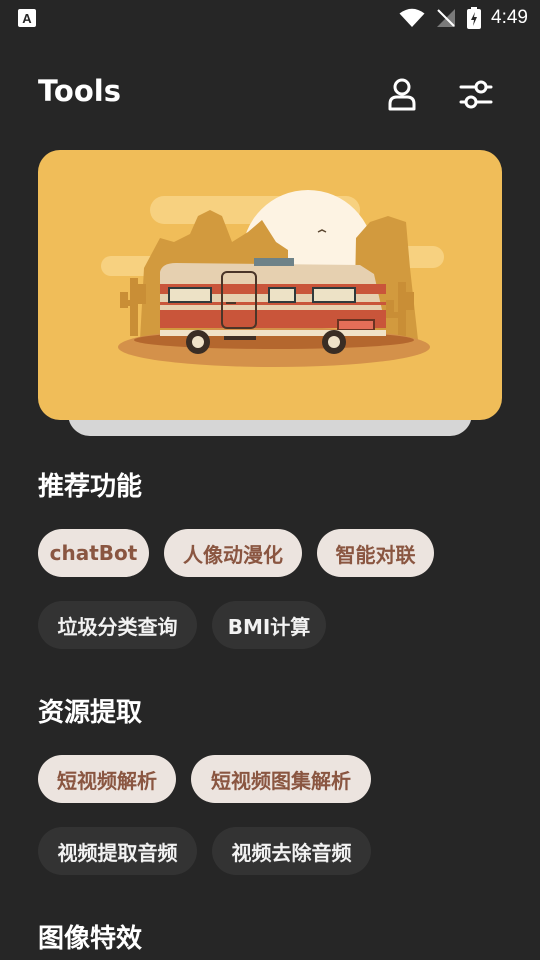 The width and height of the screenshot is (540, 960). What do you see at coordinates (233, 553) in the screenshot?
I see `chip-portrait-anime: 人像动漫化` at bounding box center [233, 553].